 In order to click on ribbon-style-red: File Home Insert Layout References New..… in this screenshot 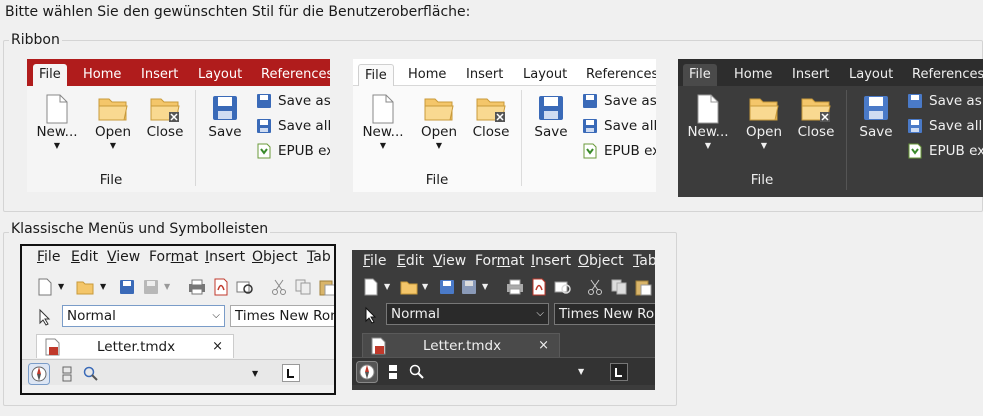, I will do `click(178, 125)`.